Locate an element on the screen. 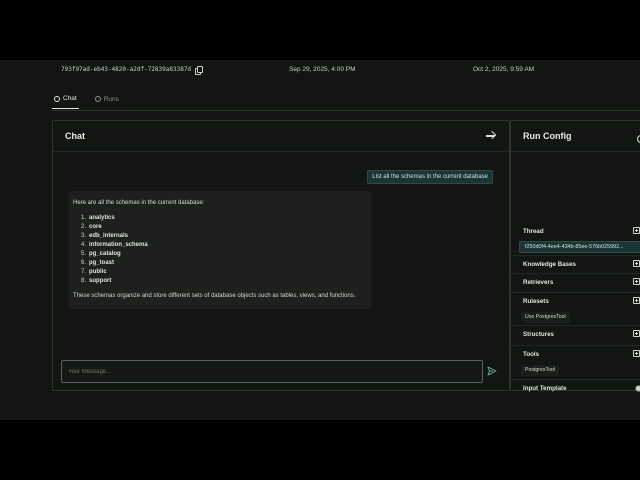 The image size is (640, 480). structures-row: Structures is located at coordinates (575, 334).